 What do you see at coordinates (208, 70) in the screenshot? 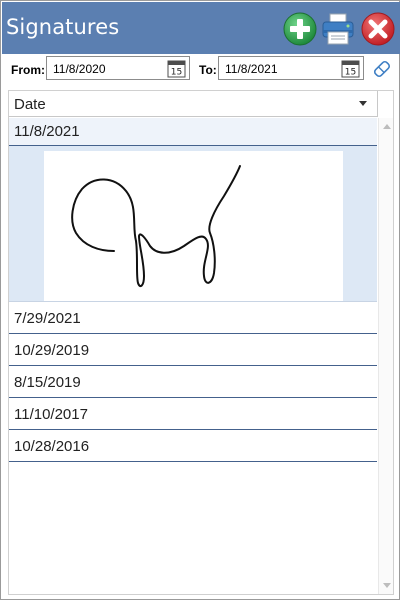
I see `to-label: To:` at bounding box center [208, 70].